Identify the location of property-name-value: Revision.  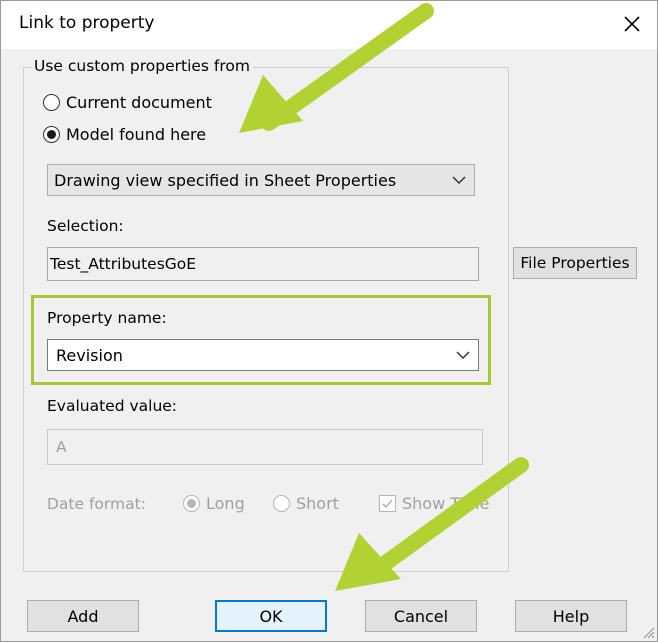
(89, 355).